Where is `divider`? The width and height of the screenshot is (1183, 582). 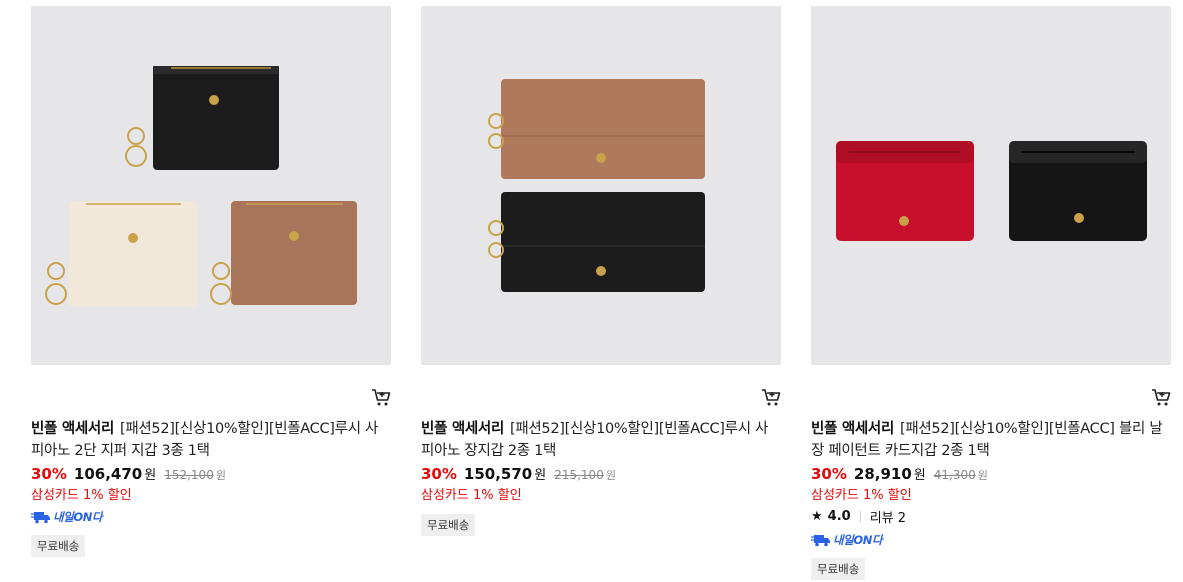 divider is located at coordinates (860, 516).